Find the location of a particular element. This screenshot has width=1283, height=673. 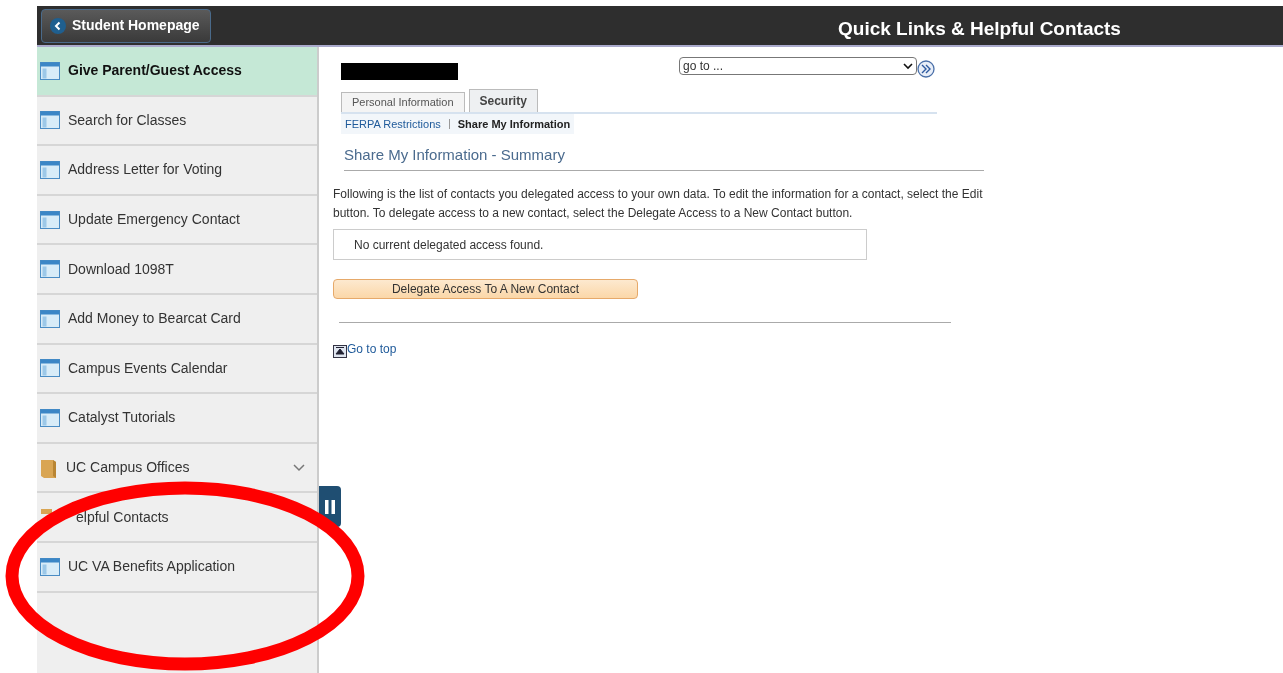

subtab-link: FERPA Restrictions is located at coordinates (393, 124).